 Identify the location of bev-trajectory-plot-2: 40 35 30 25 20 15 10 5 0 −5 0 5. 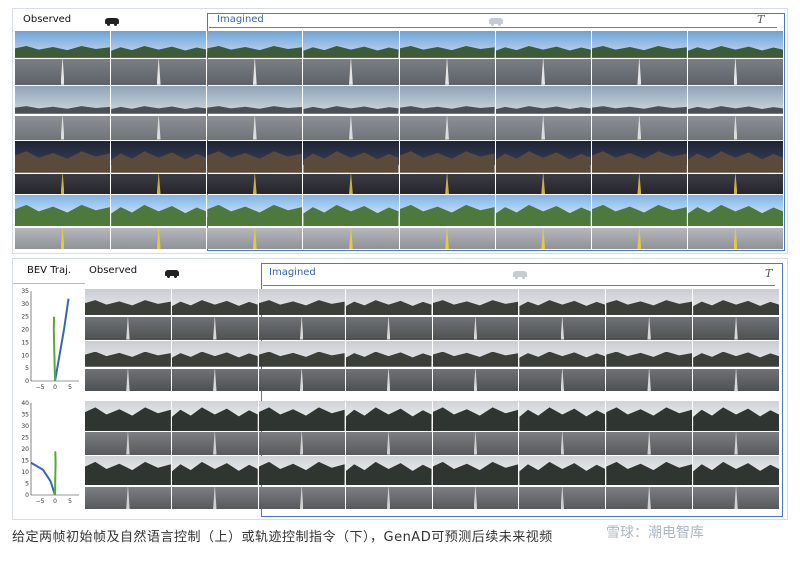
(50, 452).